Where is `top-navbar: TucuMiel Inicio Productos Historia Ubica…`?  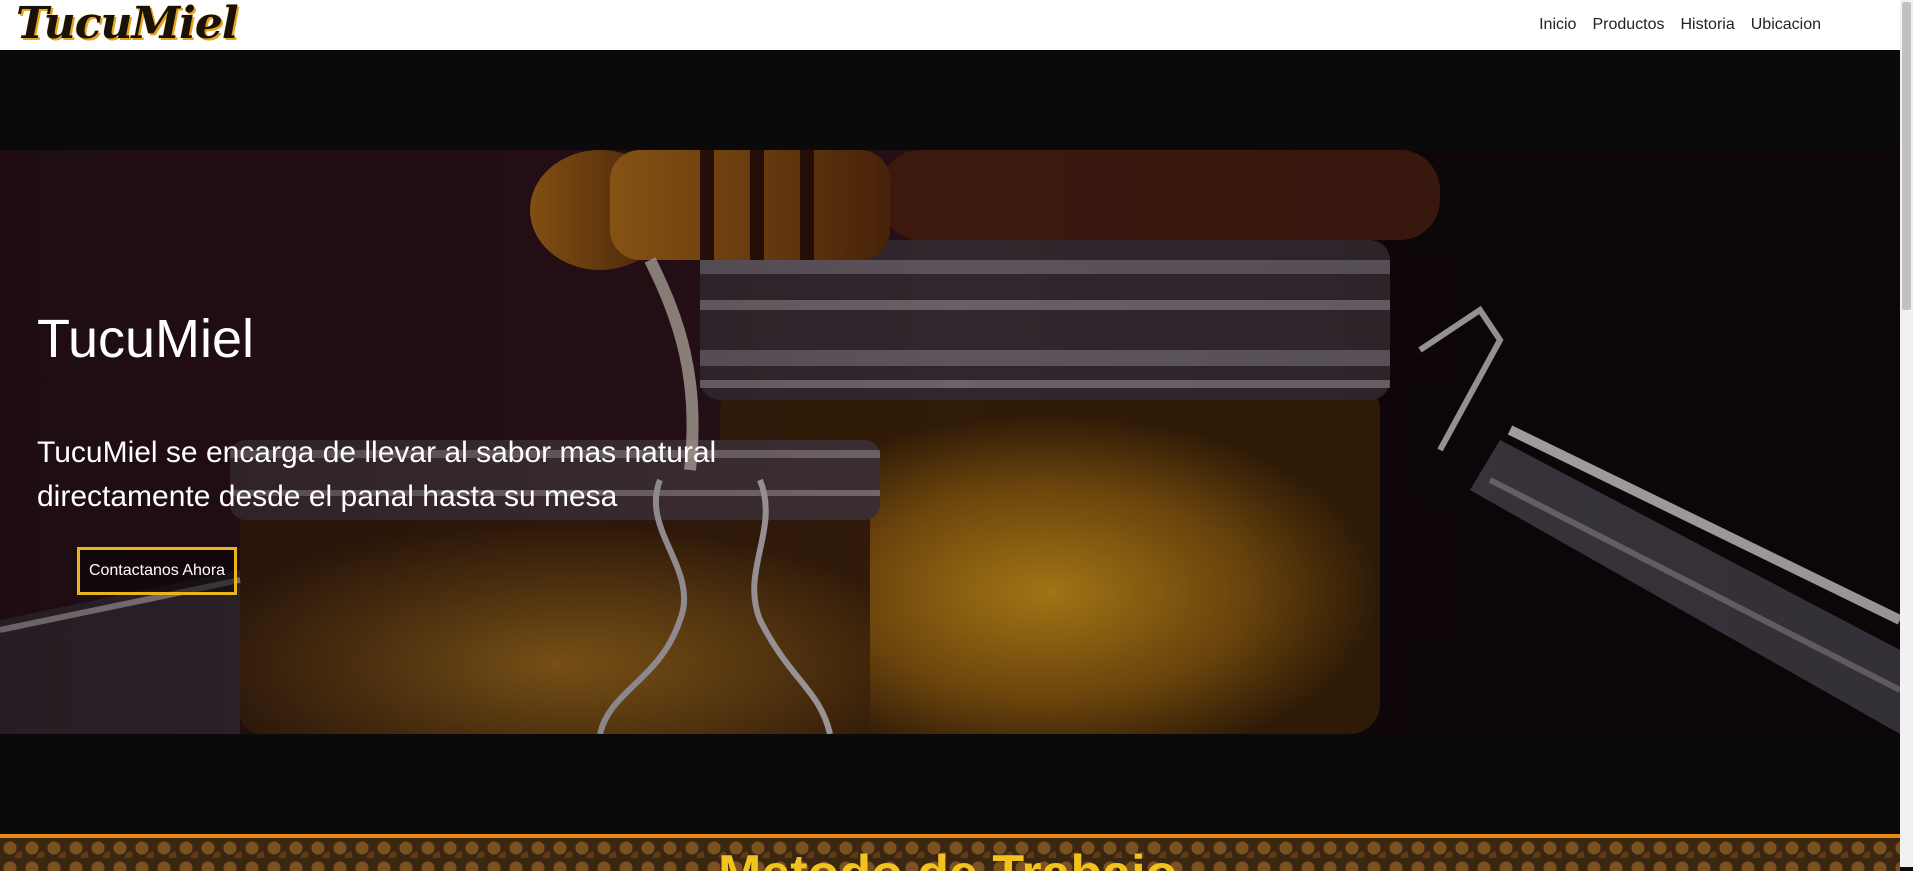 top-navbar: TucuMiel Inicio Productos Historia Ubica… is located at coordinates (950, 25).